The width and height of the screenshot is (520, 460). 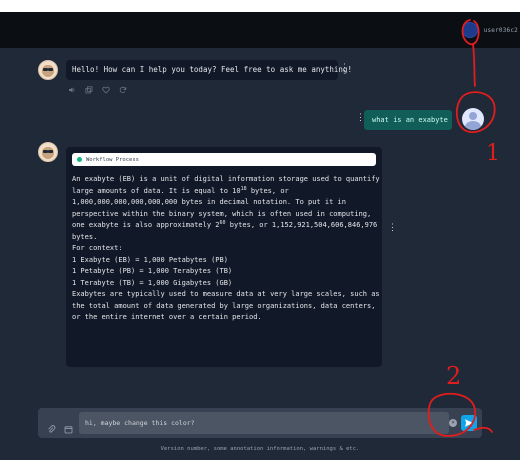 What do you see at coordinates (224, 159) in the screenshot?
I see `workflow-process-badge: Workflow Process` at bounding box center [224, 159].